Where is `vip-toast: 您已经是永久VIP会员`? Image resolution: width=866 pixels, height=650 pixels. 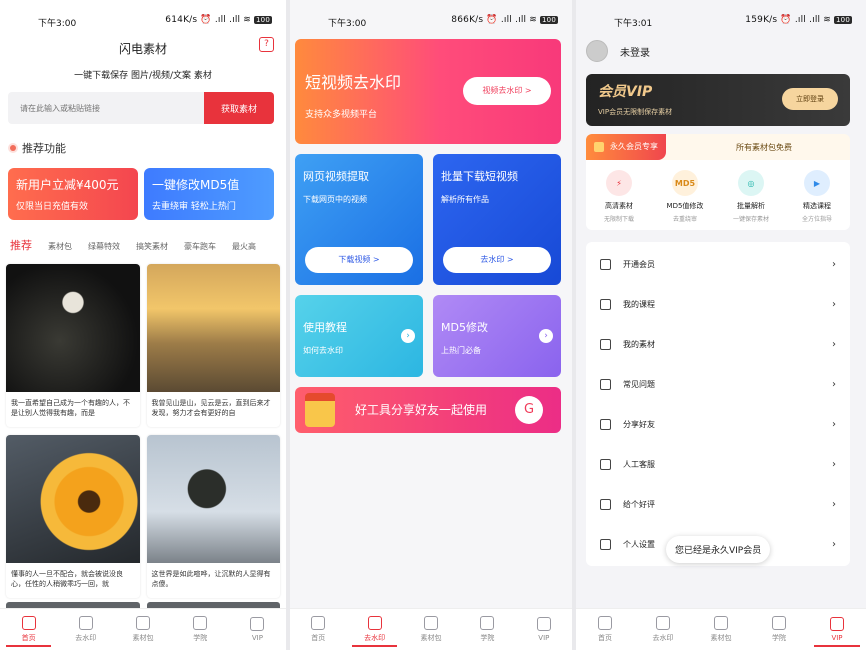 vip-toast: 您已经是永久VIP会员 is located at coordinates (718, 549).